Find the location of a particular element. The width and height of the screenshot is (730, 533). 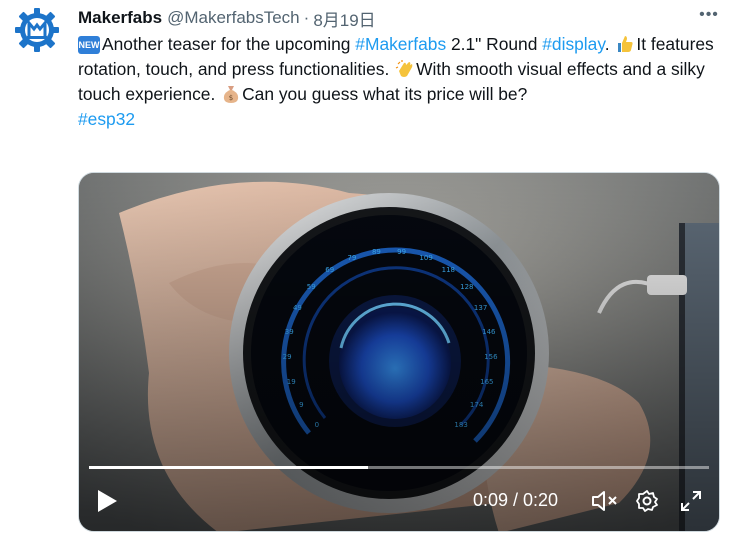

tweet-header: Makerfabs @MakerfabsTech · 8月19日 is located at coordinates (399, 18).